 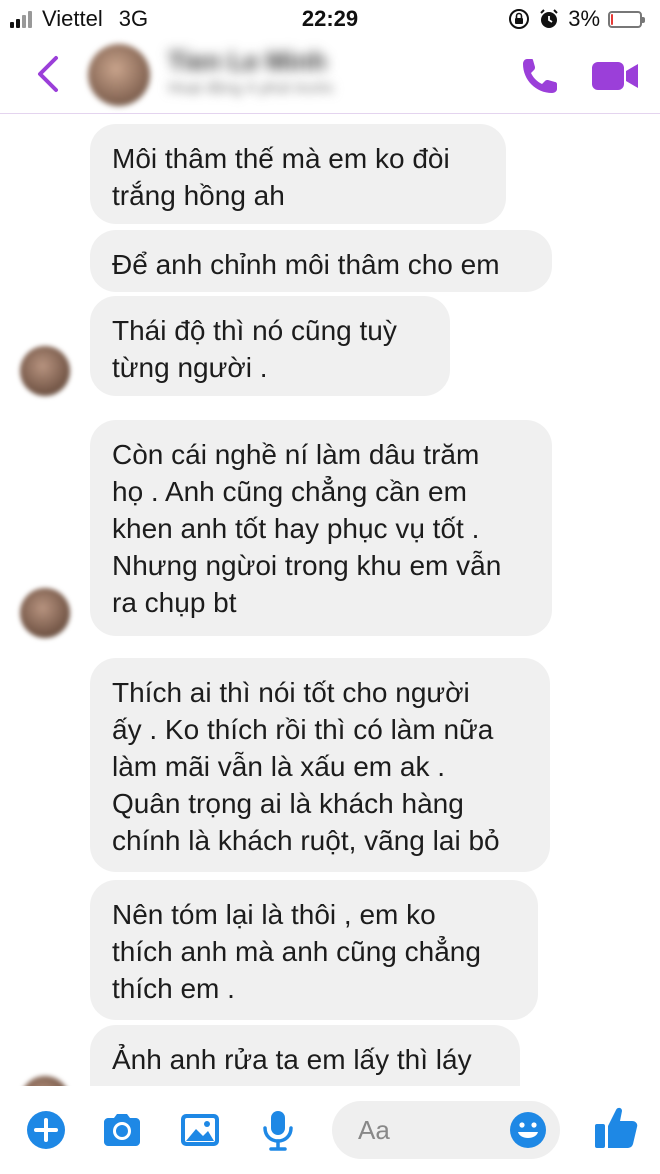 What do you see at coordinates (549, 18) in the screenshot?
I see `alarm-icon` at bounding box center [549, 18].